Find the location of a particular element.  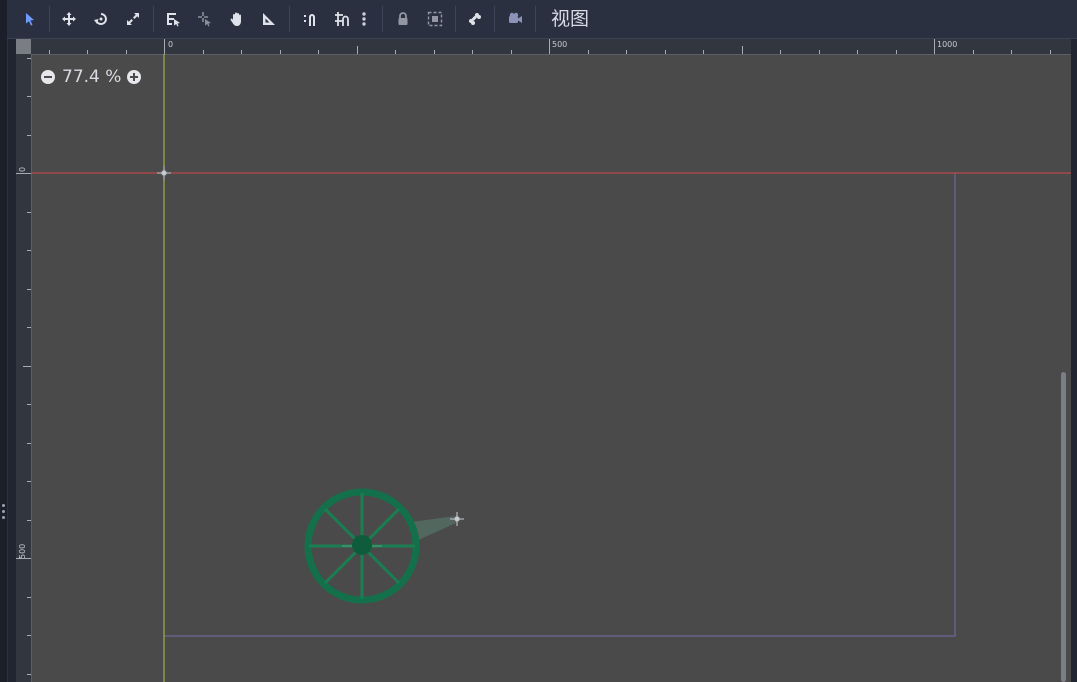

camera-icon is located at coordinates (515, 17).